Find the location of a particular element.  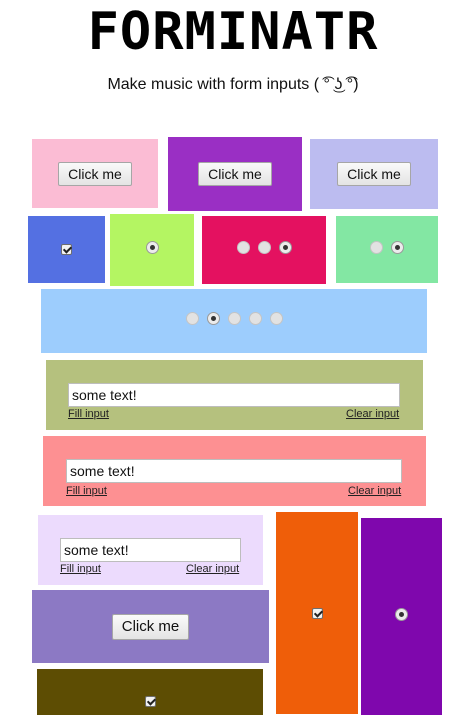

olive-fill-input-link: Fill input is located at coordinates (88, 414).